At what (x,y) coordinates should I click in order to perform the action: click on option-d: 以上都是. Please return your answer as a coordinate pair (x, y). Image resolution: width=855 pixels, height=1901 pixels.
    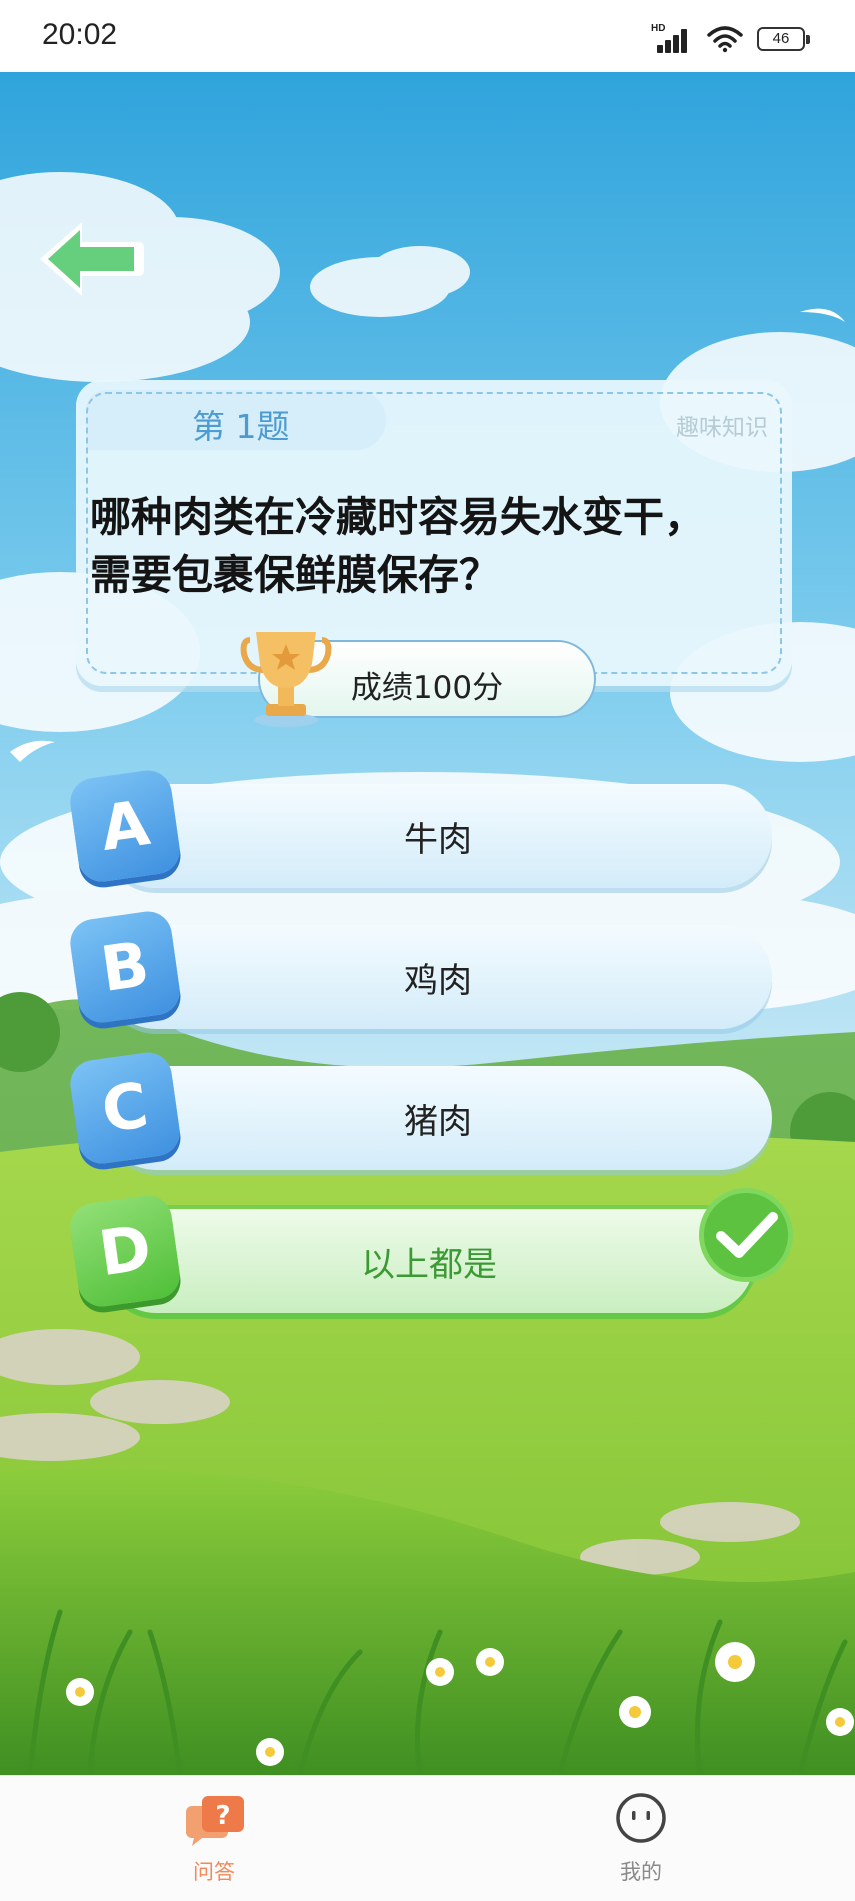
    Looking at the image, I should click on (429, 1261).